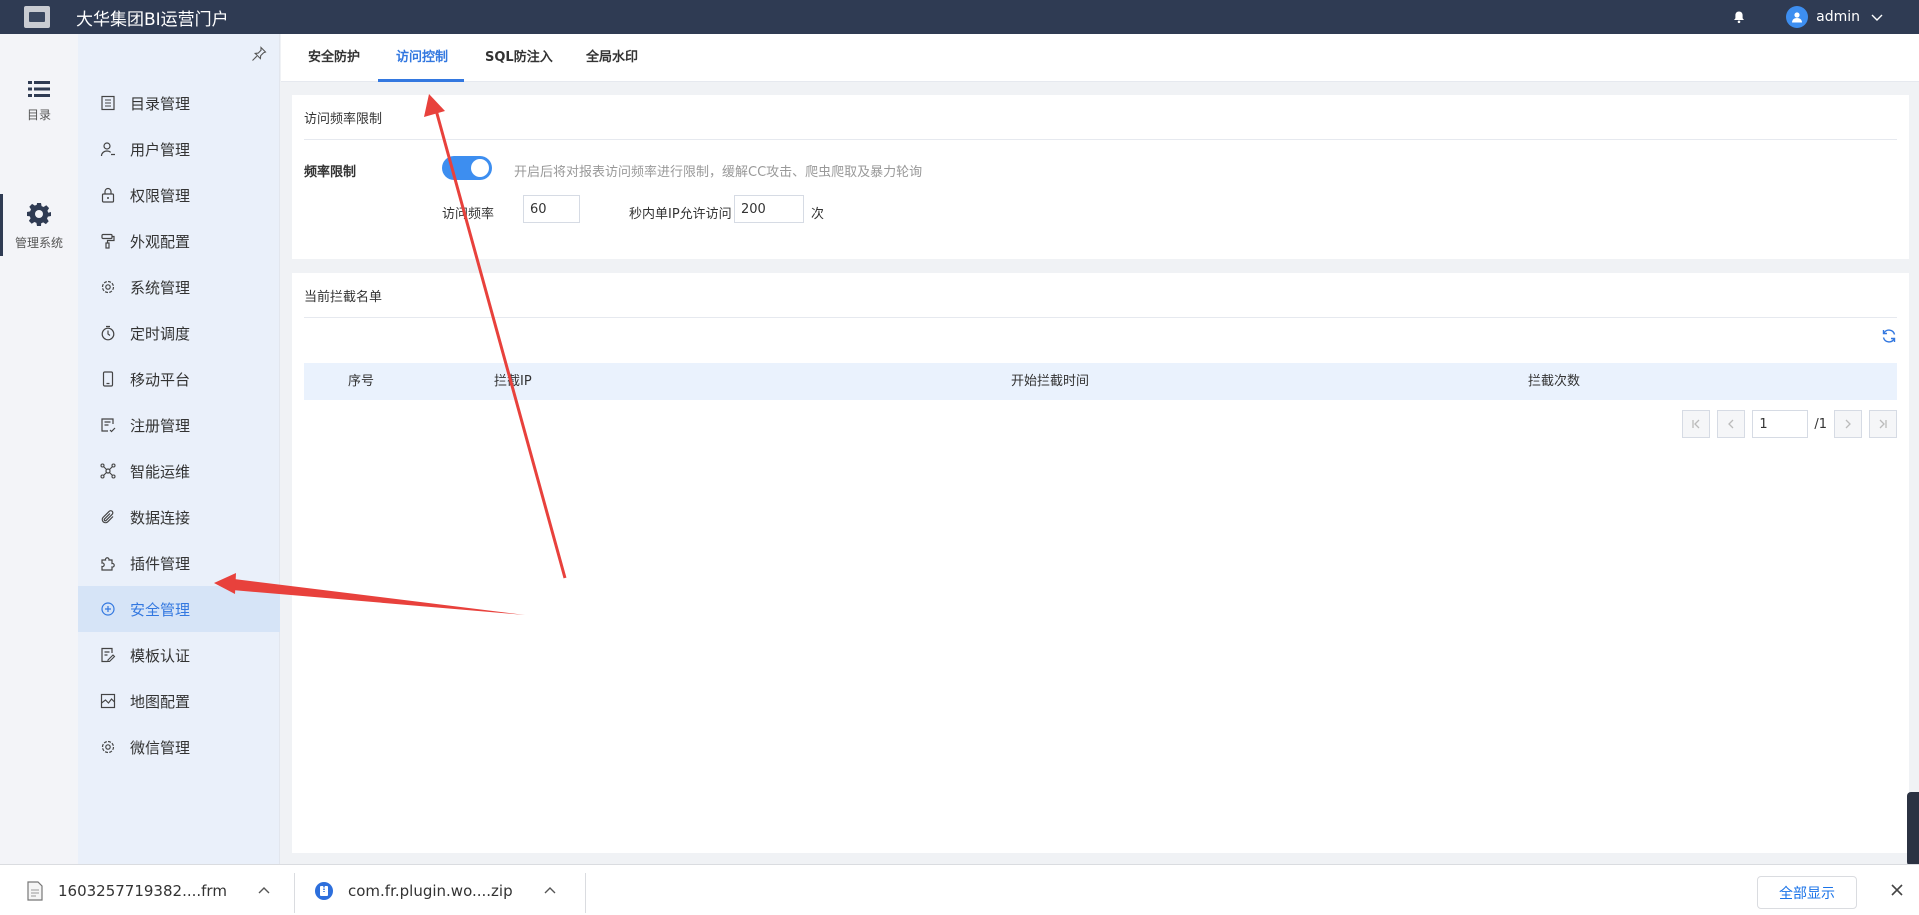 This screenshot has width=1919, height=915. What do you see at coordinates (1897, 890) in the screenshot?
I see `close-icon` at bounding box center [1897, 890].